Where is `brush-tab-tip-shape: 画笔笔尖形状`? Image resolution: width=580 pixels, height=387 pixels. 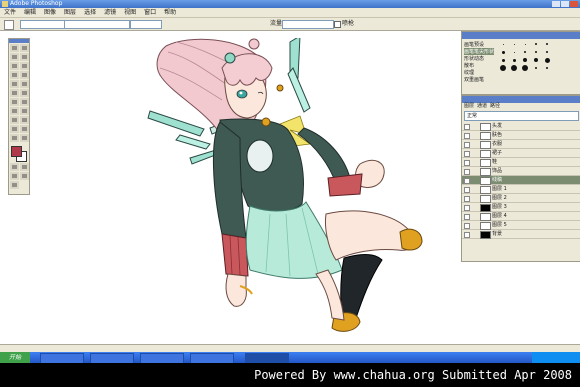
brush-tab-tip-shape: 画笔笔尖形状 is located at coordinates (479, 51).